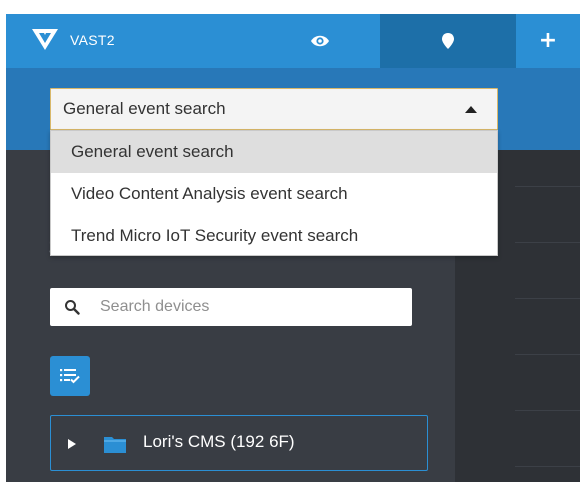  I want to click on plus-icon: +, so click(548, 40).